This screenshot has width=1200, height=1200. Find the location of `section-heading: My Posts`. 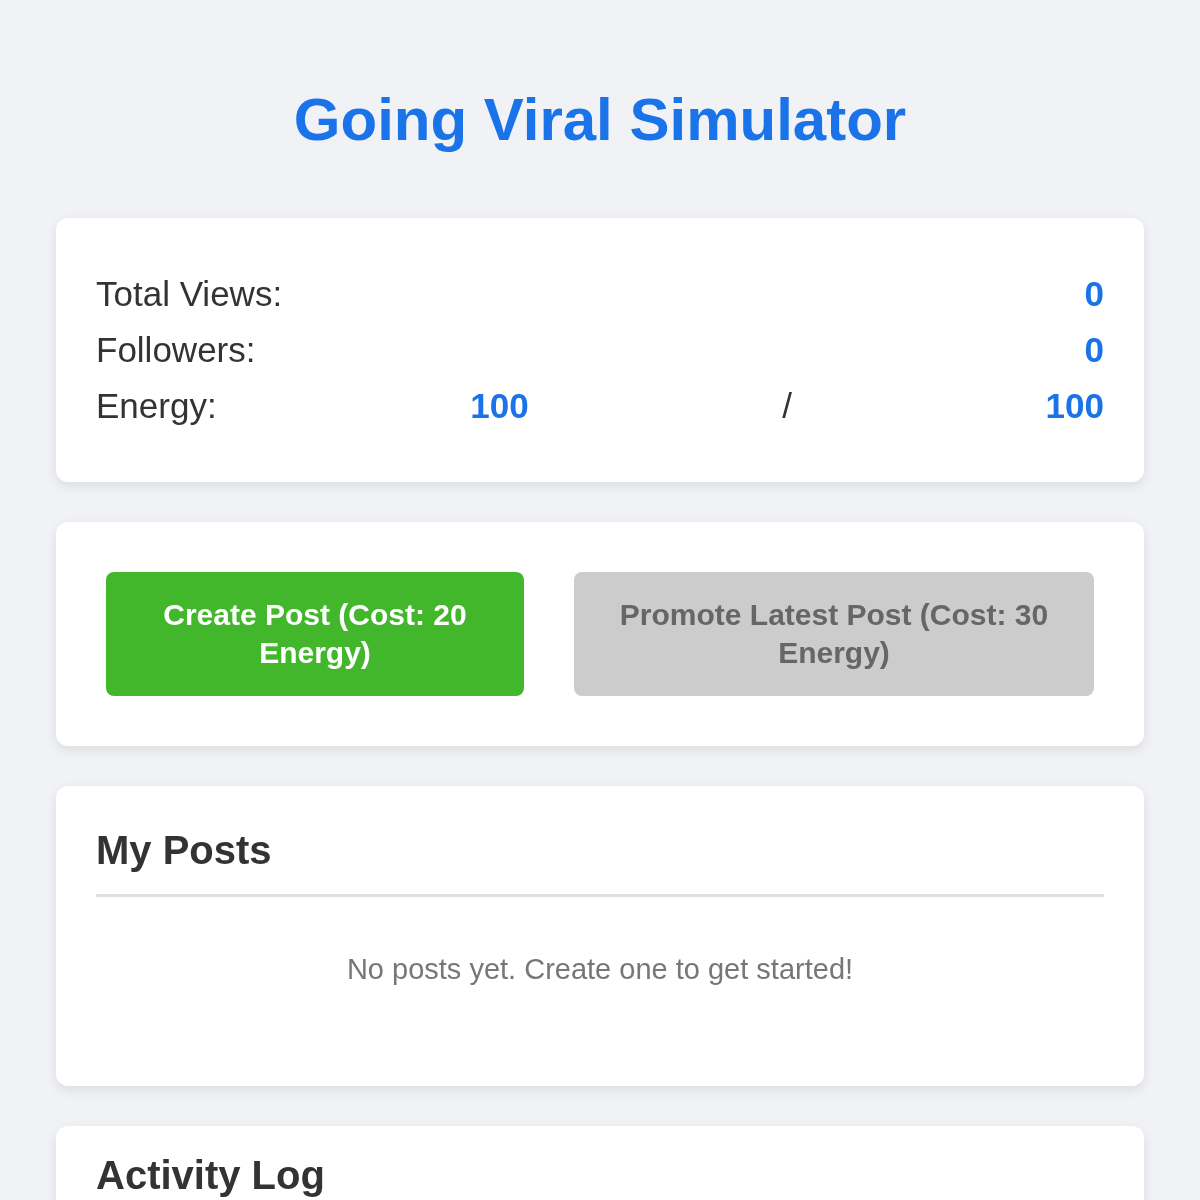

section-heading: My Posts is located at coordinates (184, 850).